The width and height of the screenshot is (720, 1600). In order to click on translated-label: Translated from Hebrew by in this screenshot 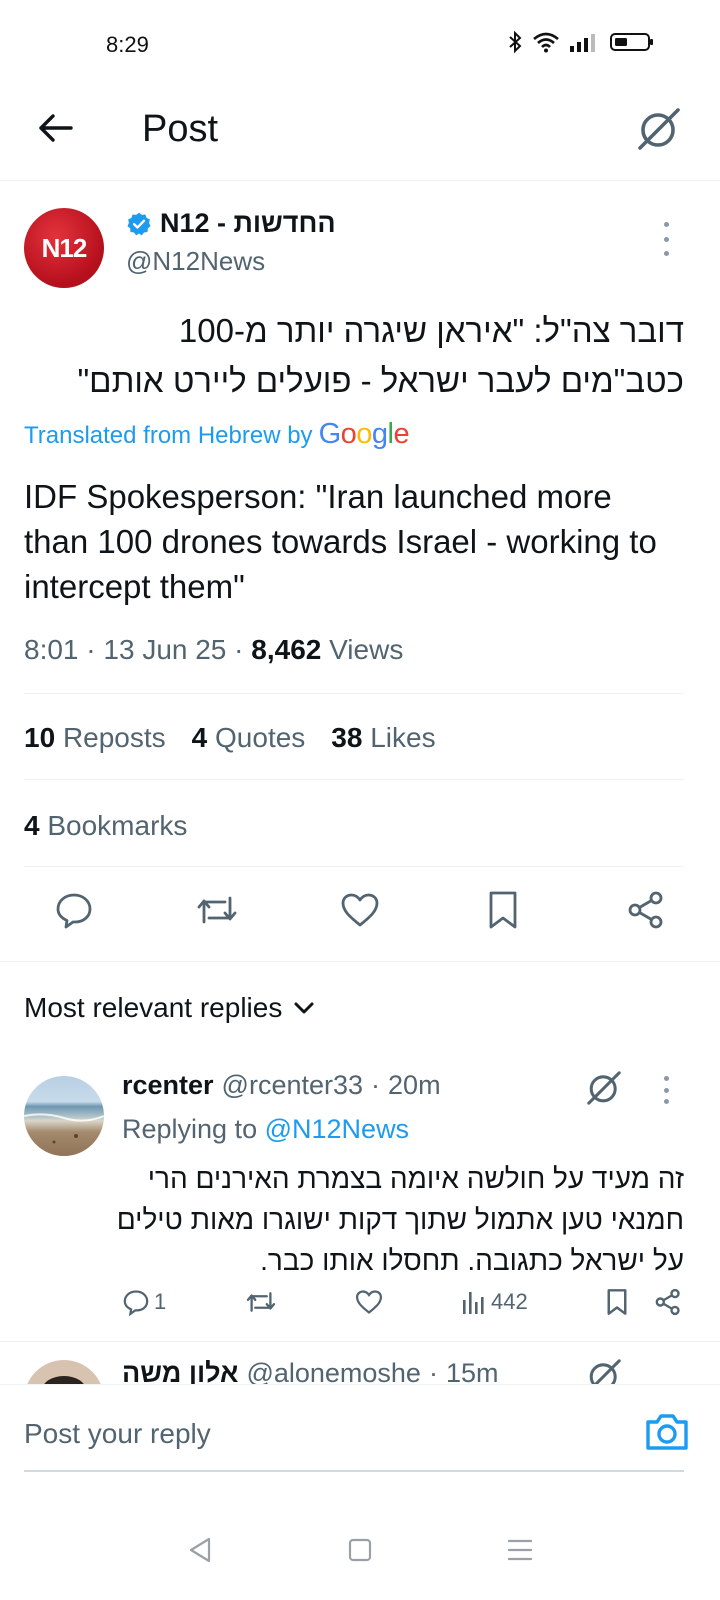, I will do `click(168, 435)`.